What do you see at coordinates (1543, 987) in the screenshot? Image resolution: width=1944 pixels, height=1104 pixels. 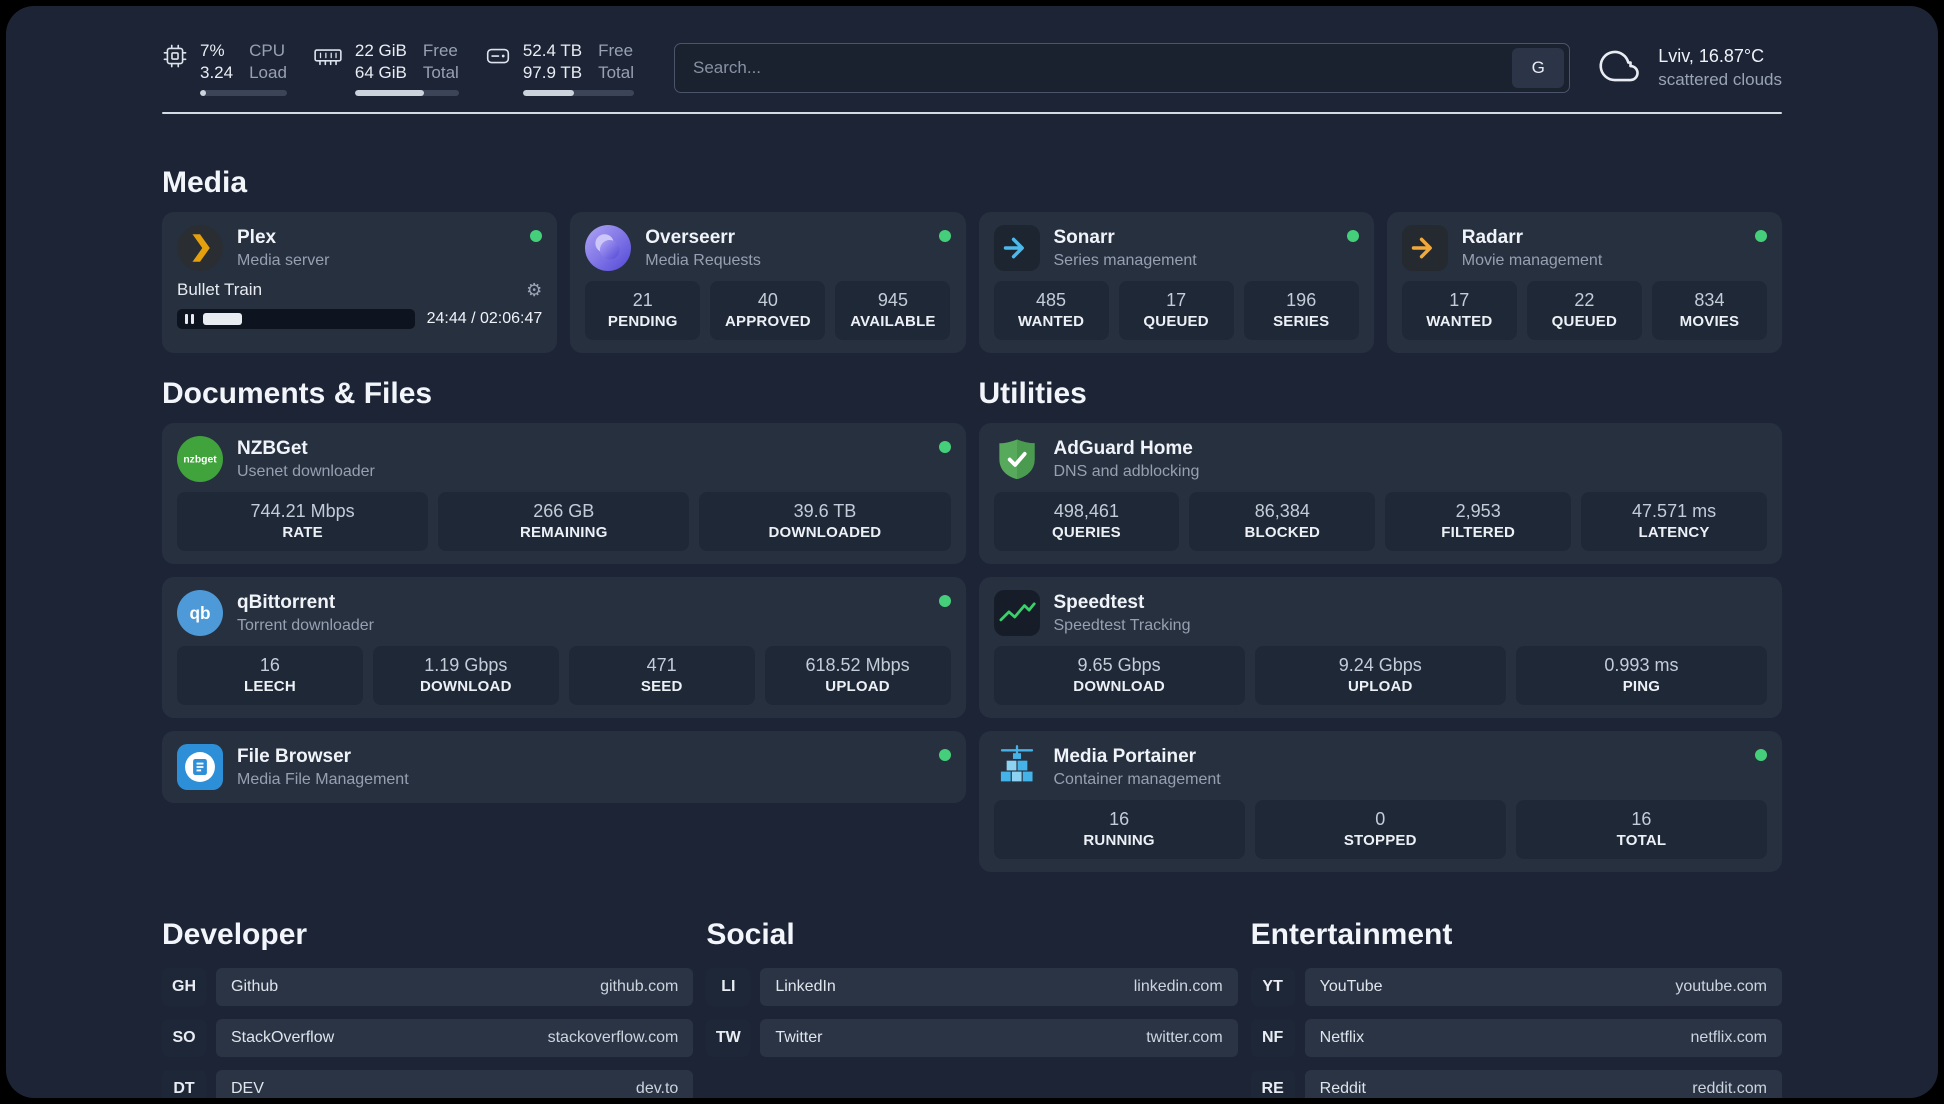 I see `bookmark-link-youtube: YouTube youtube.com` at bounding box center [1543, 987].